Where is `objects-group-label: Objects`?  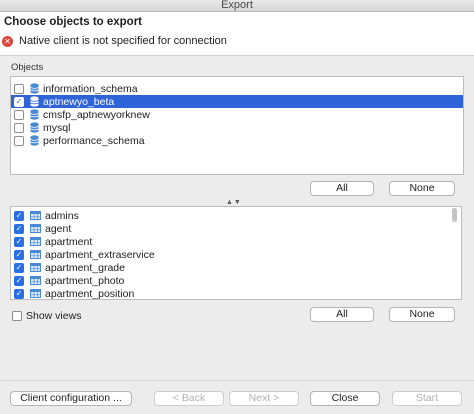
objects-group-label: Objects is located at coordinates (27, 67).